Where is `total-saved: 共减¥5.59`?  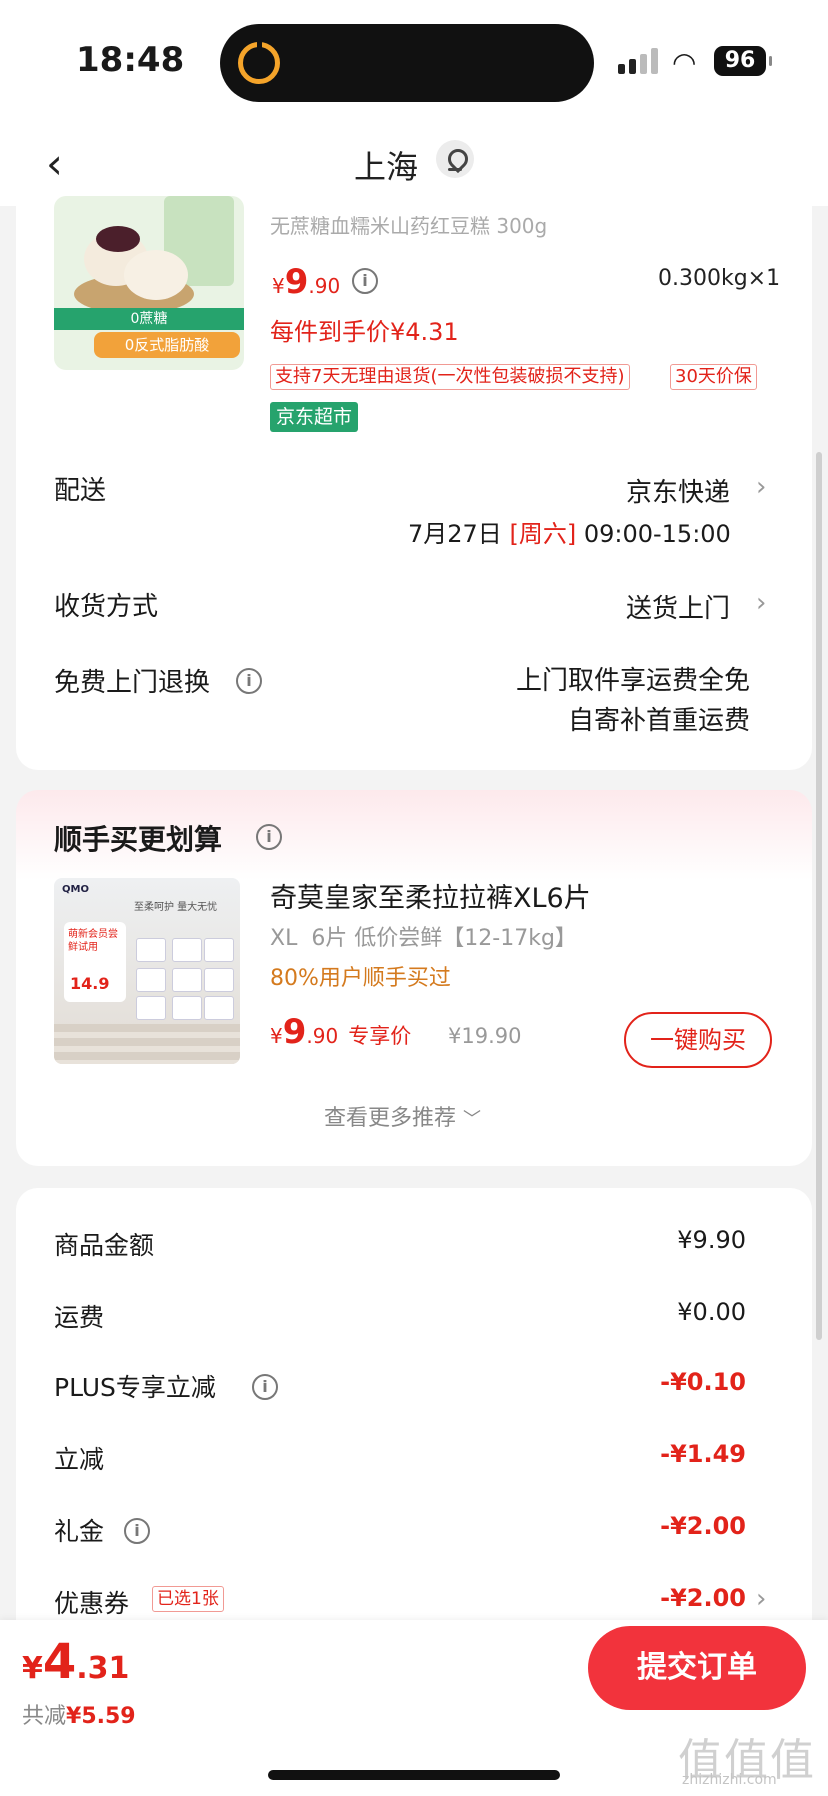
total-saved: 共减¥5.59 is located at coordinates (79, 1714).